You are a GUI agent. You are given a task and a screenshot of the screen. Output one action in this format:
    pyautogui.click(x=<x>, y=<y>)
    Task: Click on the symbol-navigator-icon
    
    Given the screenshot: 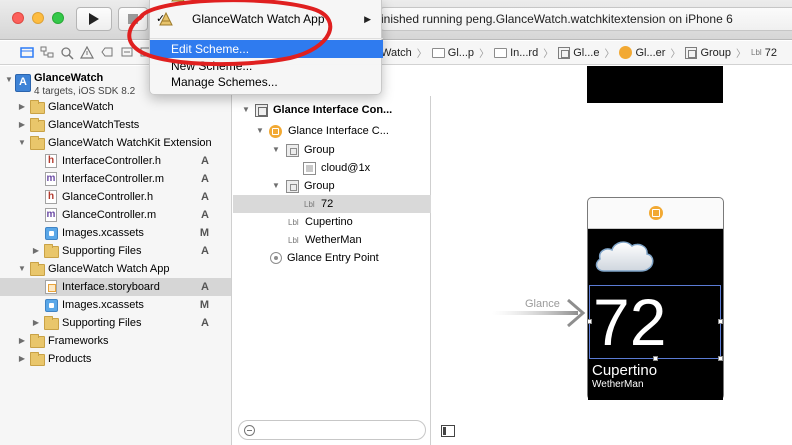 What is the action you would take?
    pyautogui.click(x=47, y=53)
    